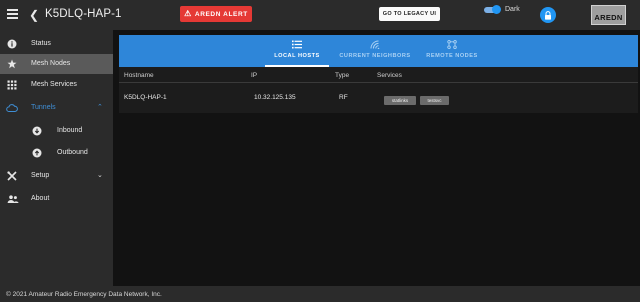 The image size is (640, 302). I want to click on cell-hostname: K5DLQ-HAP-1, so click(145, 97).